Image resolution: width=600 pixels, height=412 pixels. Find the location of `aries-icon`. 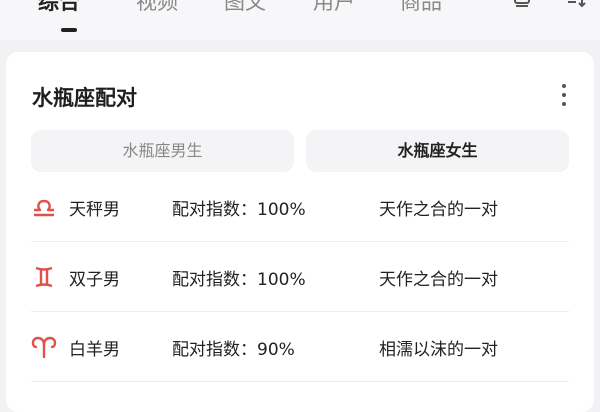

aries-icon is located at coordinates (44, 347).